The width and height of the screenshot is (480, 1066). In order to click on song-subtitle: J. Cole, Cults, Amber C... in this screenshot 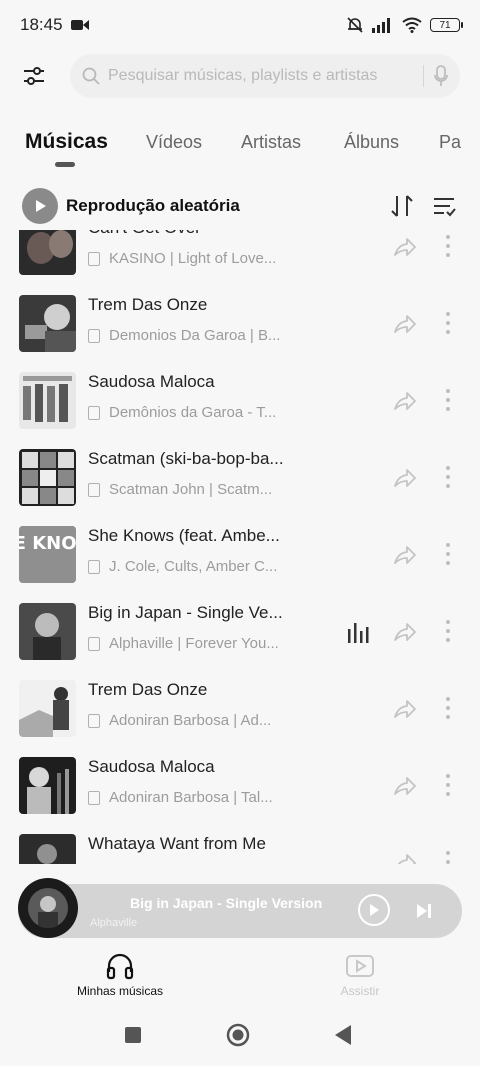, I will do `click(188, 566)`.